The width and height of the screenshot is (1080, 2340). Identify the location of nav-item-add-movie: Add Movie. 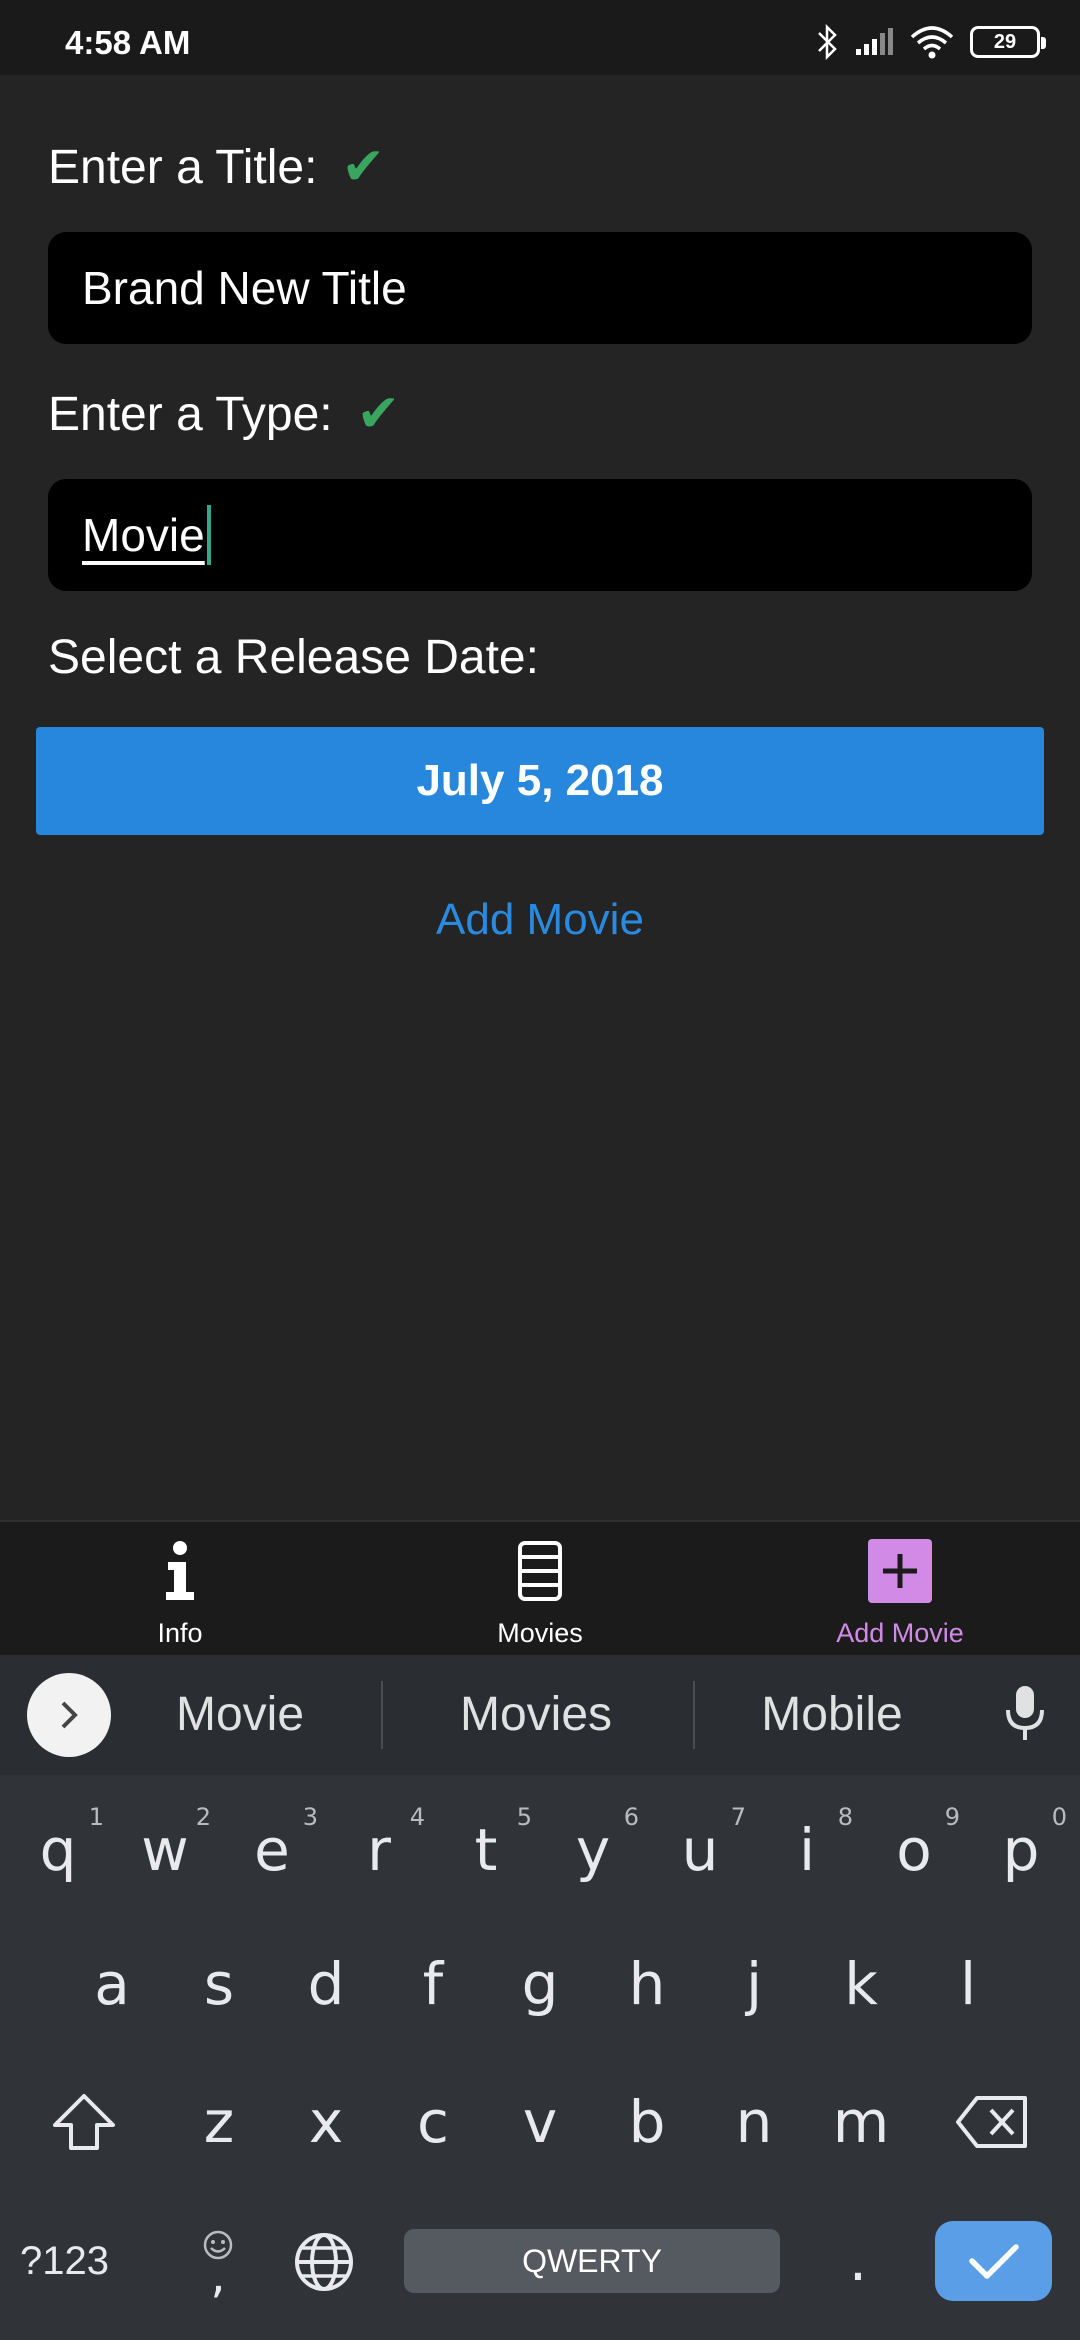
(900, 1588).